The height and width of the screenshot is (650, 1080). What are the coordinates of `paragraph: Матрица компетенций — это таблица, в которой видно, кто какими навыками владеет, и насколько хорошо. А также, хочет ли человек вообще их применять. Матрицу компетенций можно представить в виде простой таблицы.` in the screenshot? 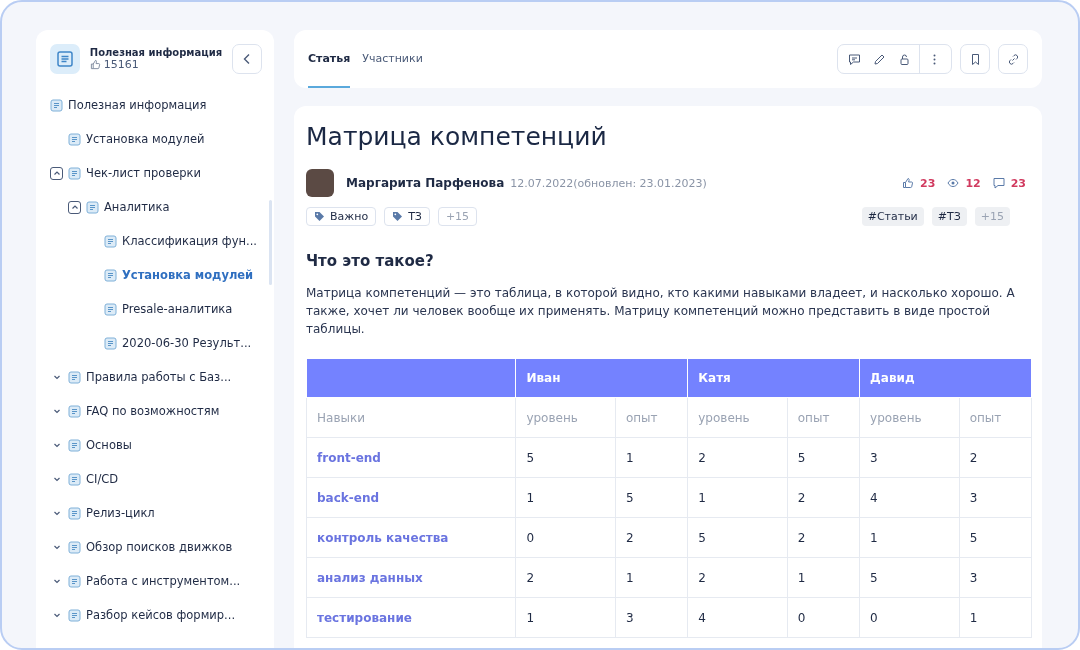 It's located at (661, 311).